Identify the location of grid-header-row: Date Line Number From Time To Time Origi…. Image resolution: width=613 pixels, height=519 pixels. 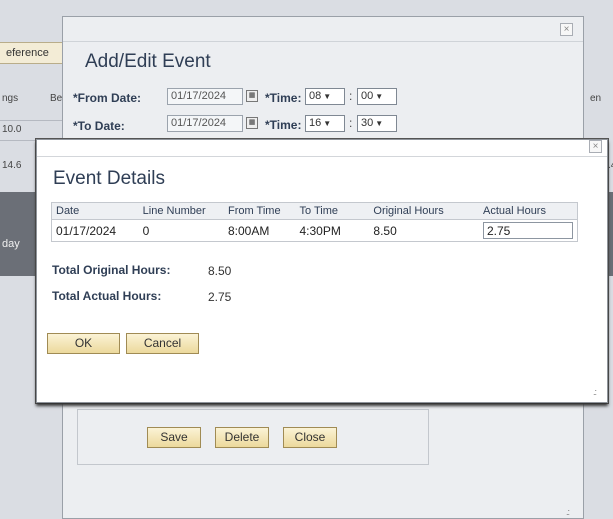
(314, 211).